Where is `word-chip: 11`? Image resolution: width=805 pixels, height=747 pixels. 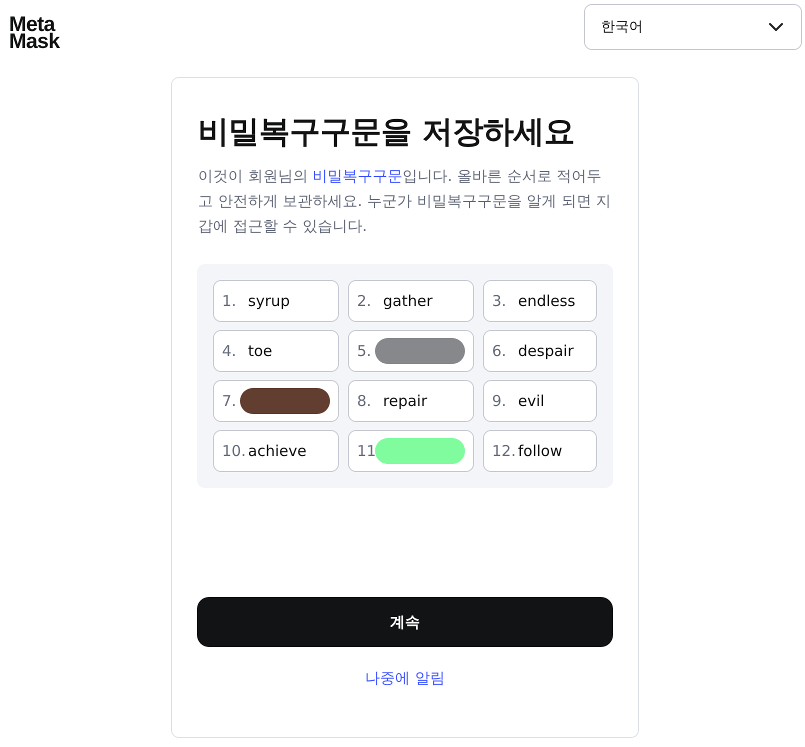
word-chip: 11 is located at coordinates (411, 451).